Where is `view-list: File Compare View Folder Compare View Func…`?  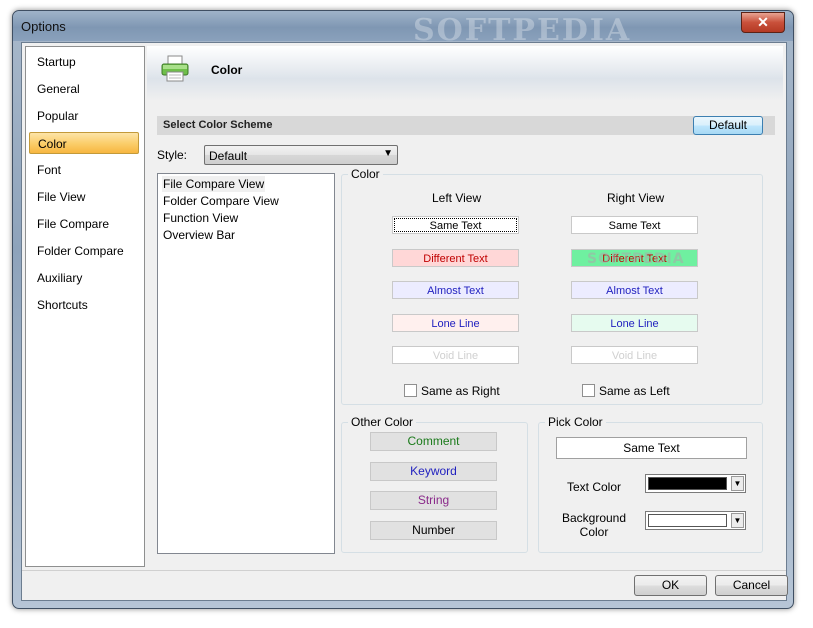
view-list: File Compare View Folder Compare View Func… is located at coordinates (246, 363).